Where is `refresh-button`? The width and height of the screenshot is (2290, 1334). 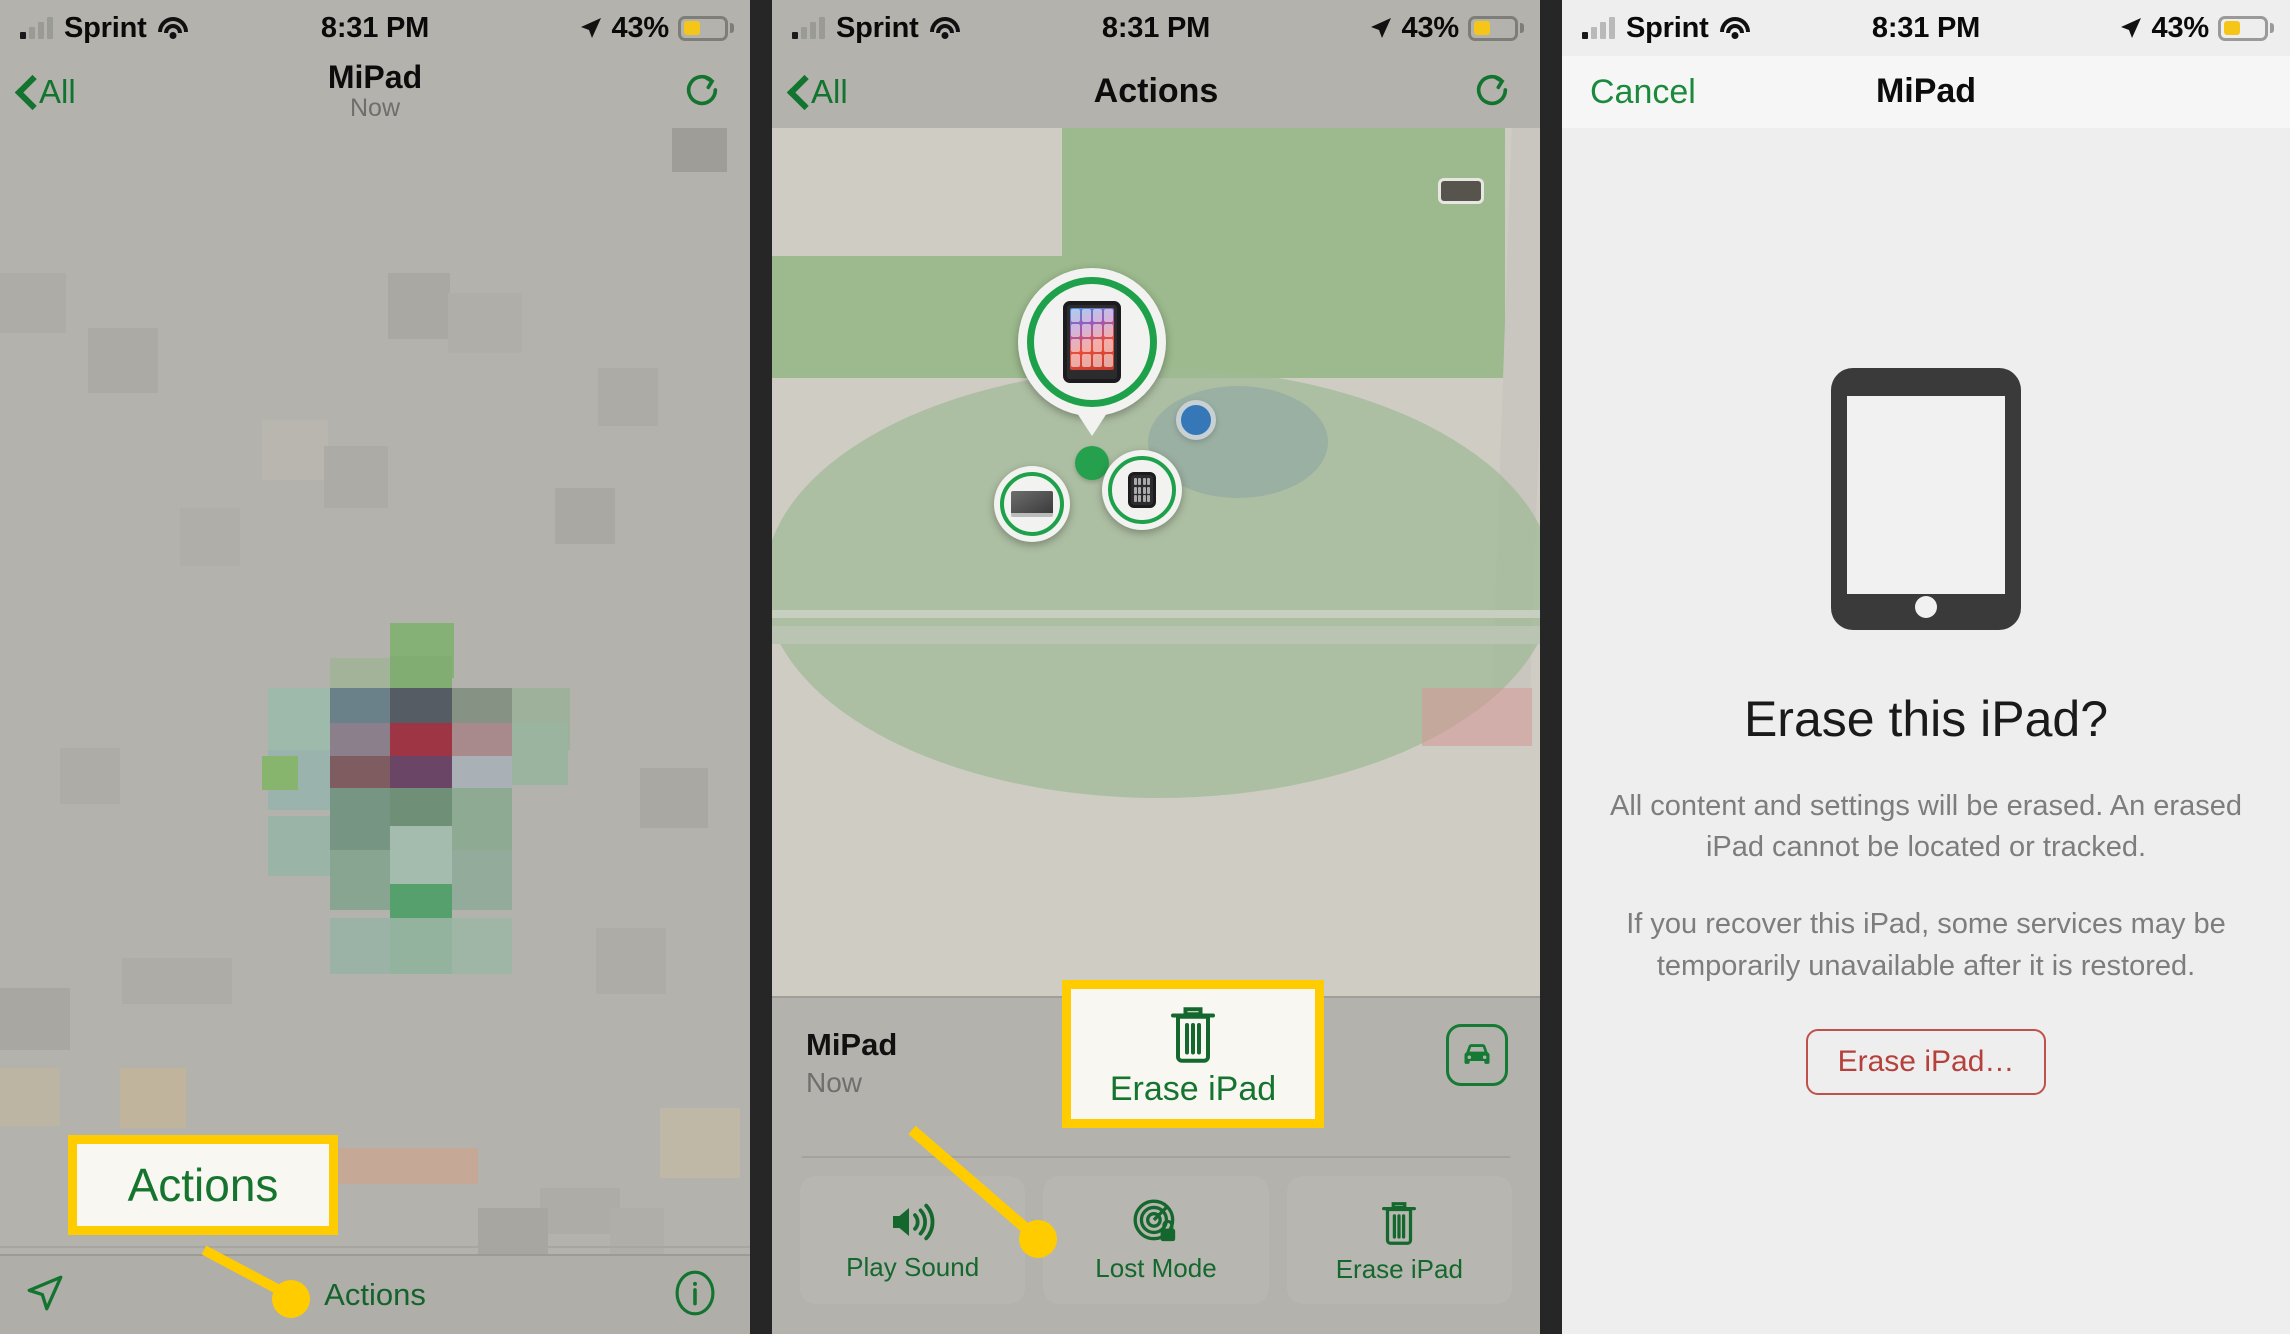
refresh-button is located at coordinates (716, 92).